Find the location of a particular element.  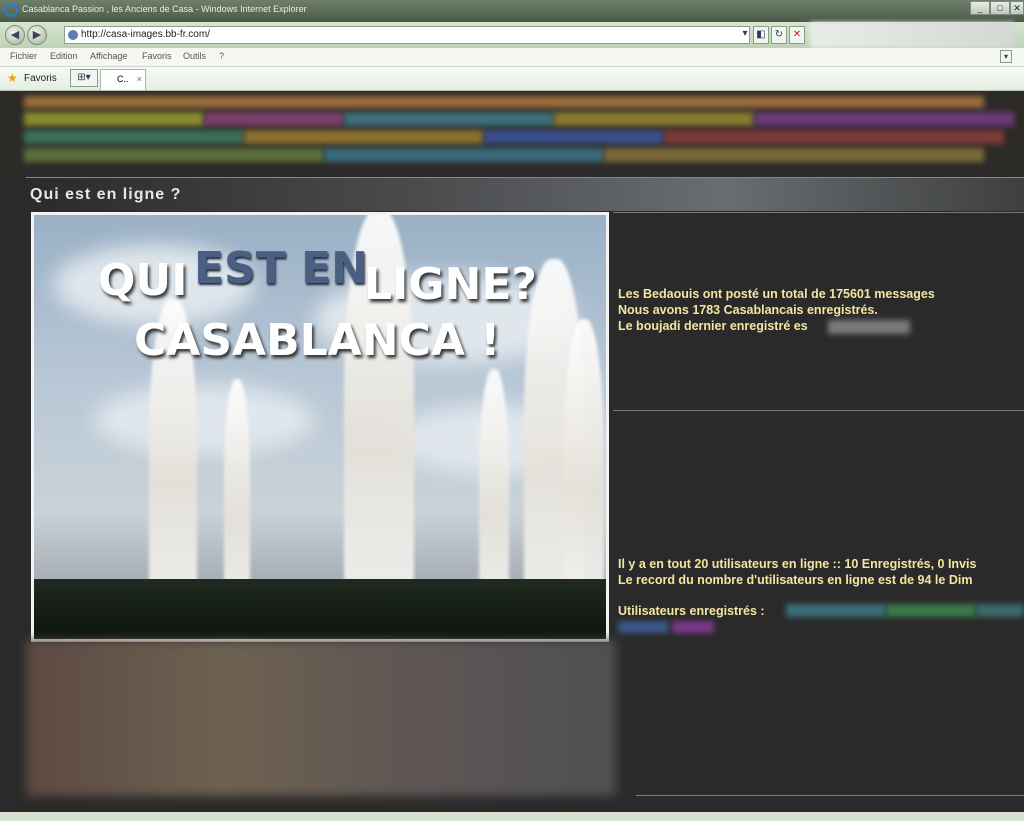

forward-arrow-icon: ▶ is located at coordinates (37, 35).